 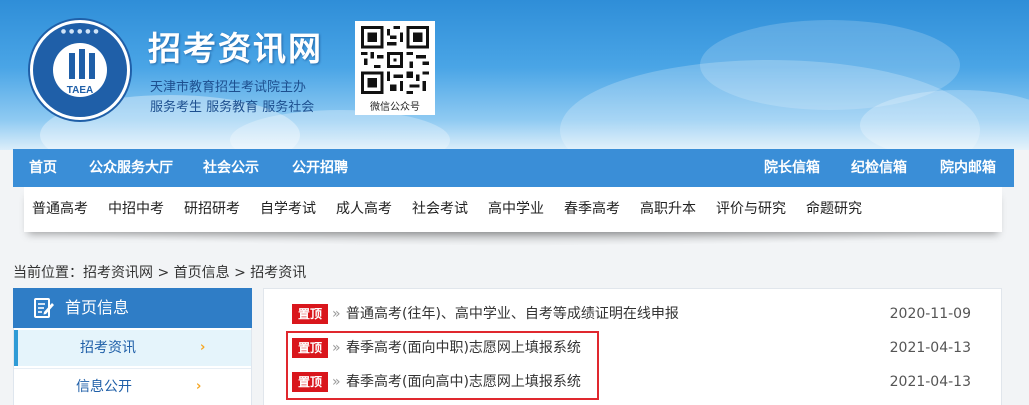 I want to click on subnav-spring-exam: 春季高考, so click(x=592, y=209).